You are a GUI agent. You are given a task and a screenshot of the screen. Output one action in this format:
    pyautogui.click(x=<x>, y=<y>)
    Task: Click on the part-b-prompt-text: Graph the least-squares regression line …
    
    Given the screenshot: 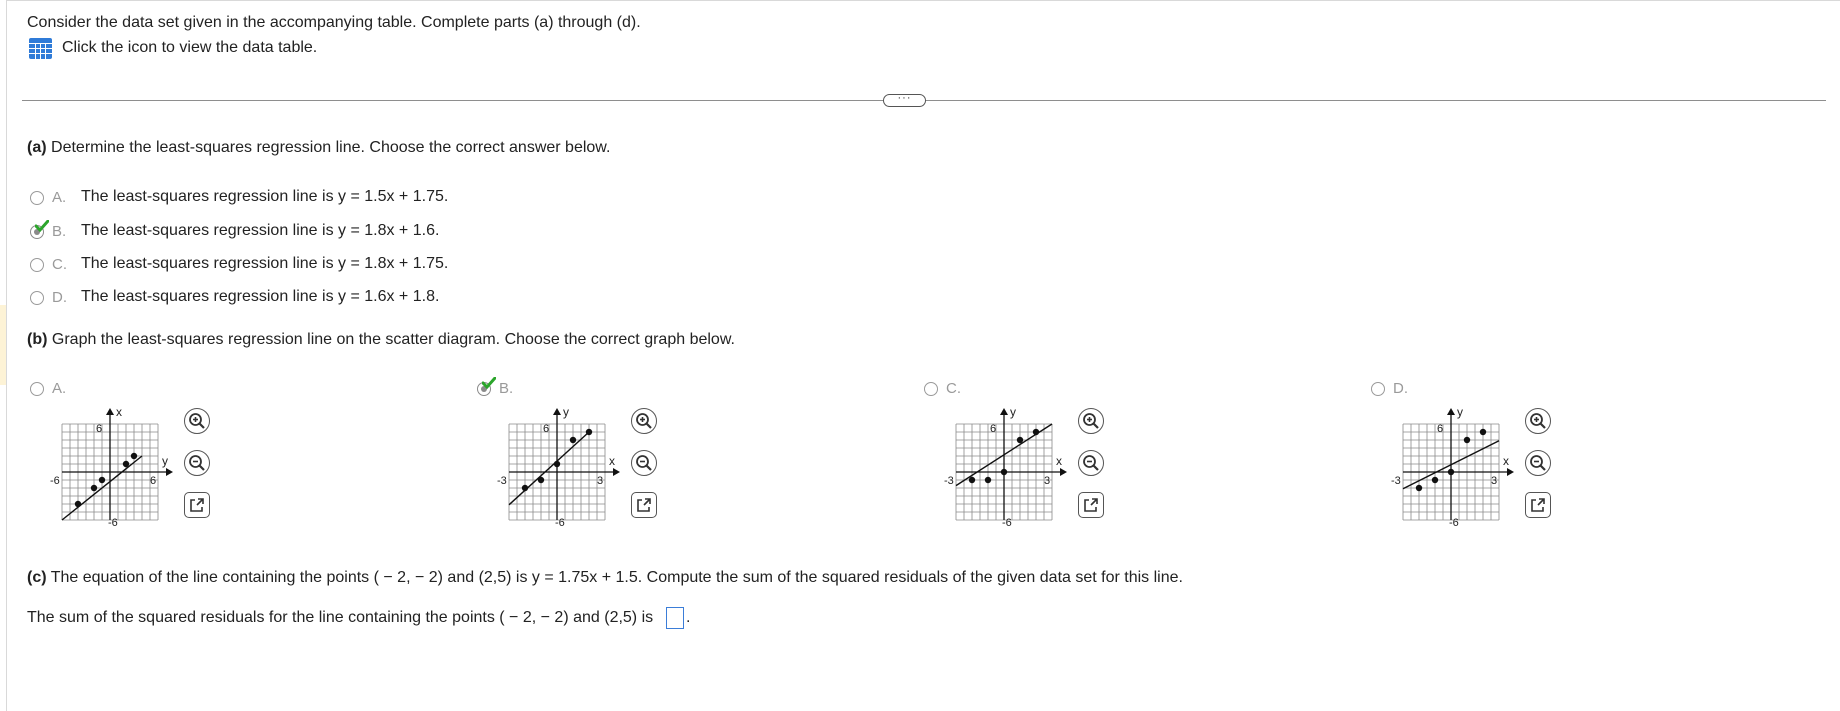 What is the action you would take?
    pyautogui.click(x=393, y=339)
    